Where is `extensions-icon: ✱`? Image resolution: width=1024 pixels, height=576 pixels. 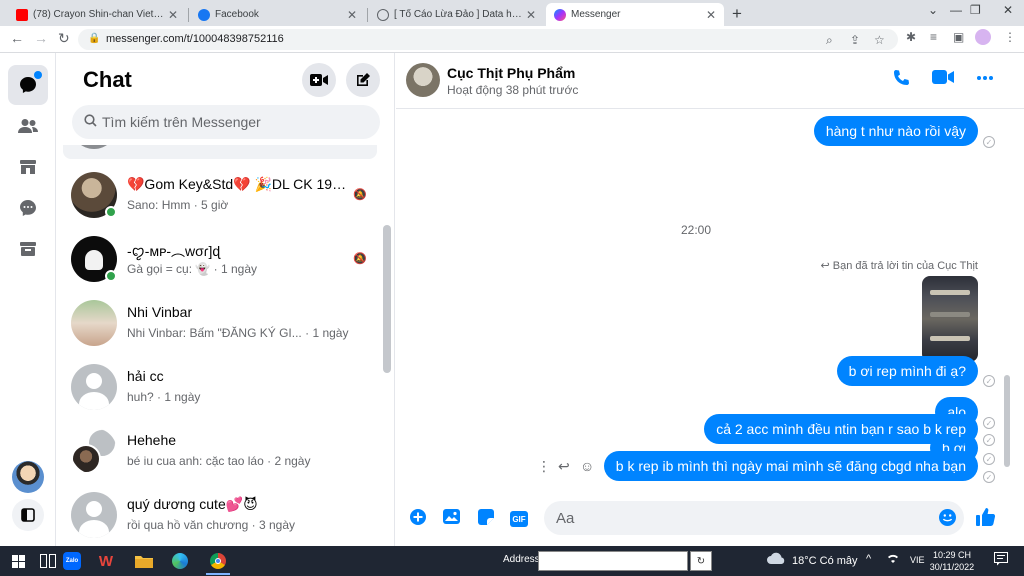
extensions-icon: ✱ is located at coordinates (911, 37).